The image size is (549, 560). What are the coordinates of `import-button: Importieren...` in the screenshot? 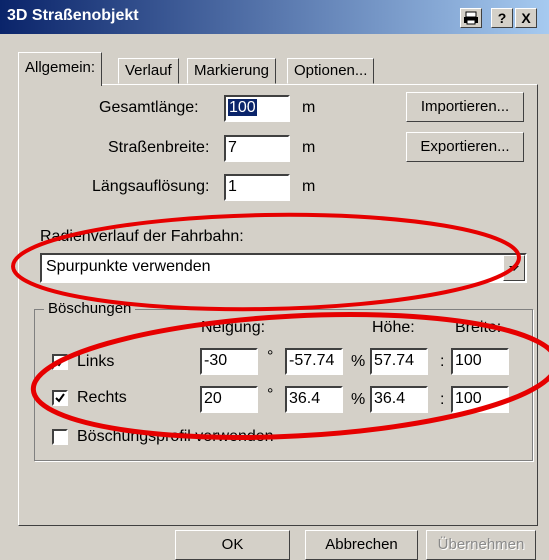 It's located at (465, 107).